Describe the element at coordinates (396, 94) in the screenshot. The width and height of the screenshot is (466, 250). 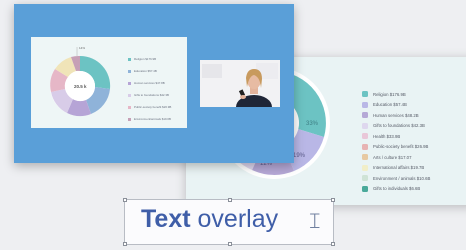
I see `legend-item: Religion $176.9B` at that location.